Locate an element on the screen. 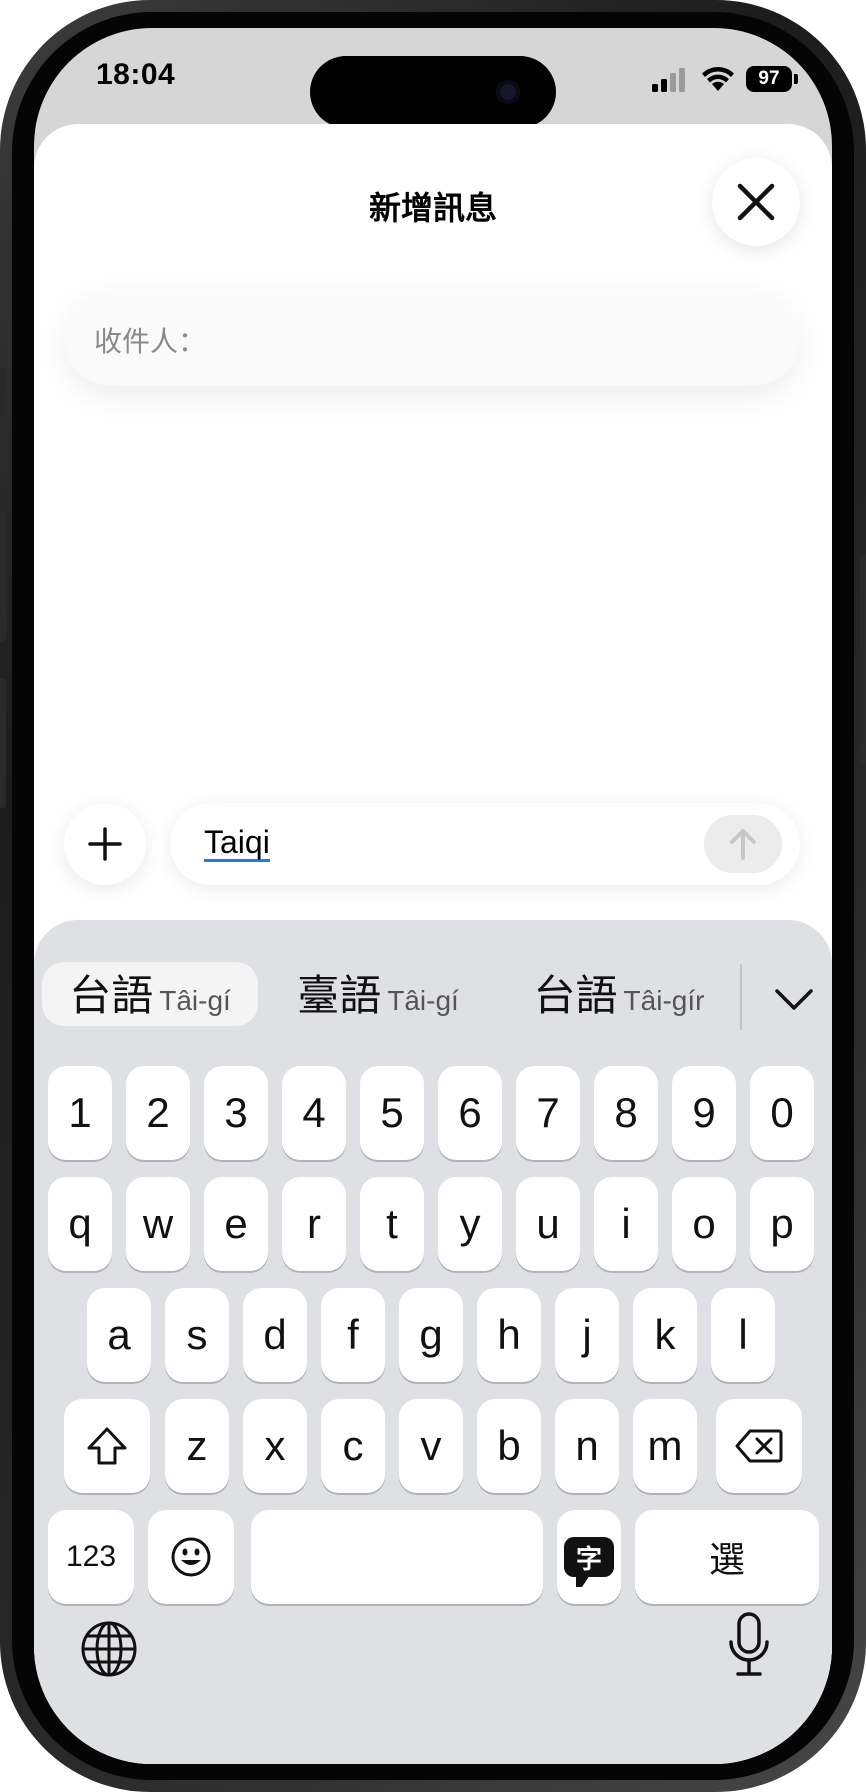  candidate-2: 臺語 Tâi-gí is located at coordinates (378, 994).